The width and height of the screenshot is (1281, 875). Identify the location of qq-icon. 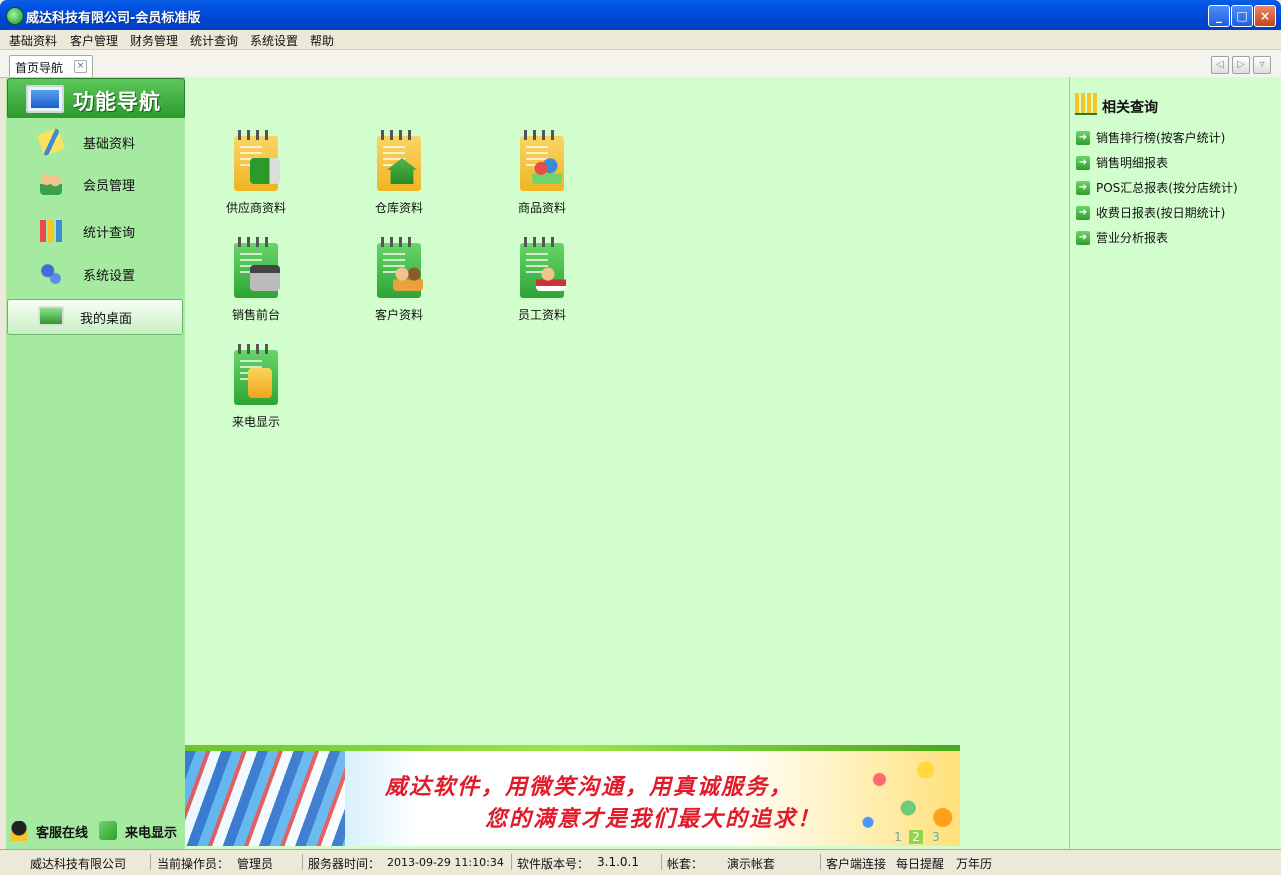
(19, 831).